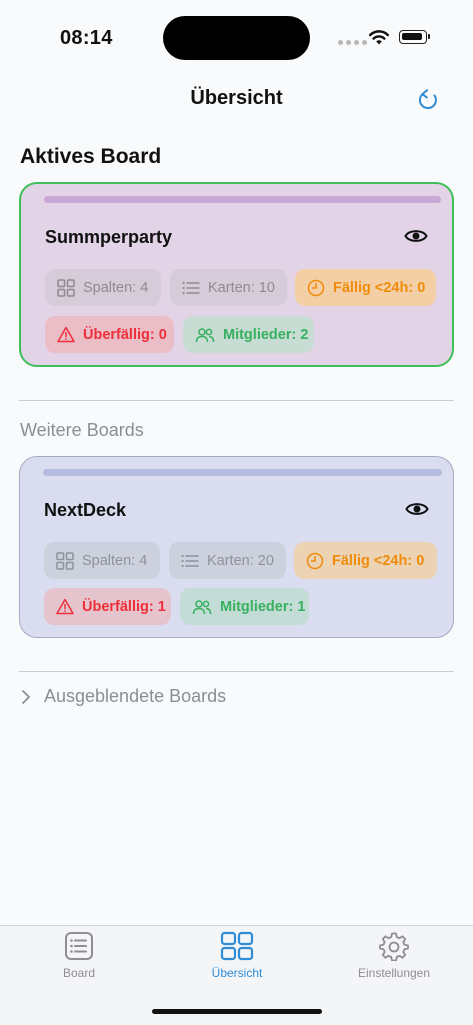 Image resolution: width=473 pixels, height=1025 pixels. What do you see at coordinates (379, 37) in the screenshot?
I see `wifi-icon` at bounding box center [379, 37].